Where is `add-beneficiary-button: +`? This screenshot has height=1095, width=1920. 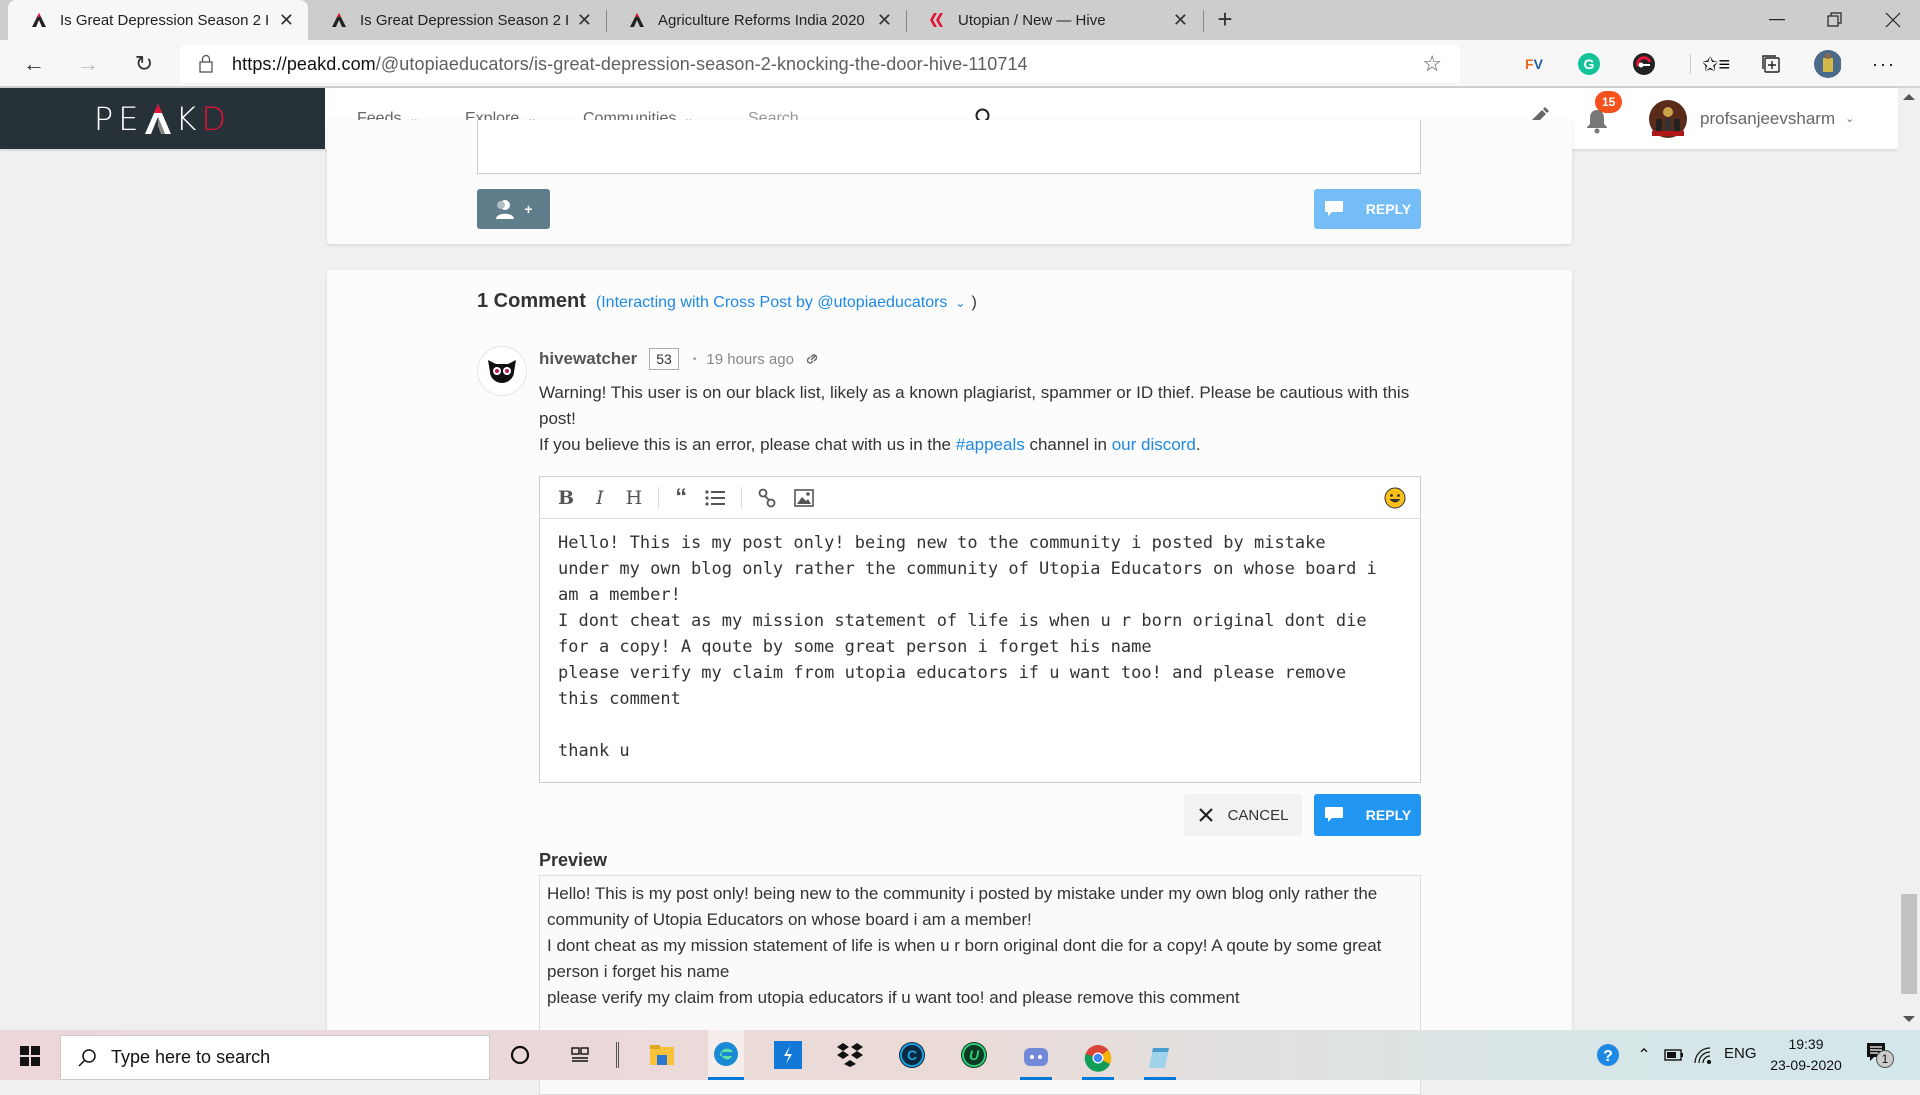
add-beneficiary-button: + is located at coordinates (513, 209).